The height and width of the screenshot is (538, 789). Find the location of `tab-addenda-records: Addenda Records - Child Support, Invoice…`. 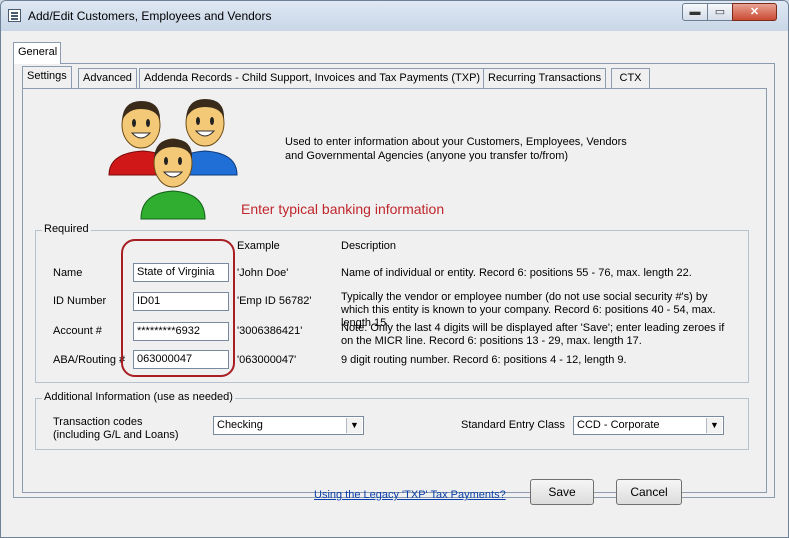

tab-addenda-records: Addenda Records - Child Support, Invoice… is located at coordinates (312, 78).